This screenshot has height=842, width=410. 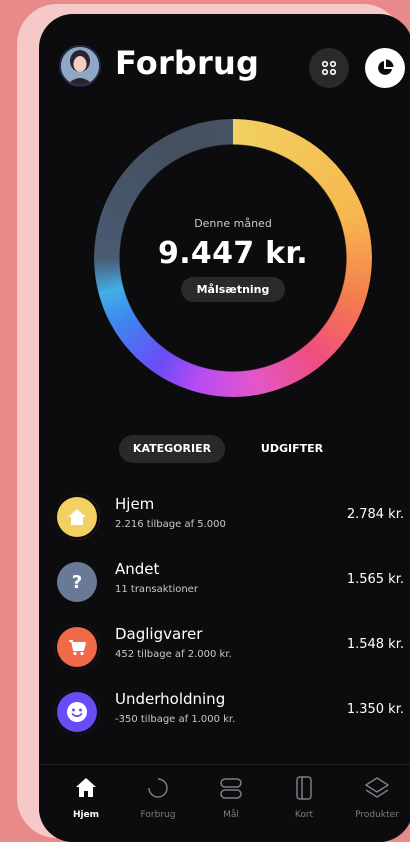 I want to click on category-amount: 1.565 kr., so click(x=375, y=579).